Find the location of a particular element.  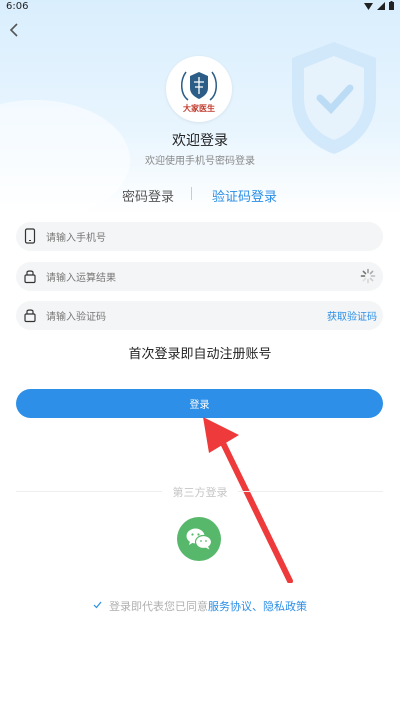

tab-password-login: 密码登录 is located at coordinates (148, 195).